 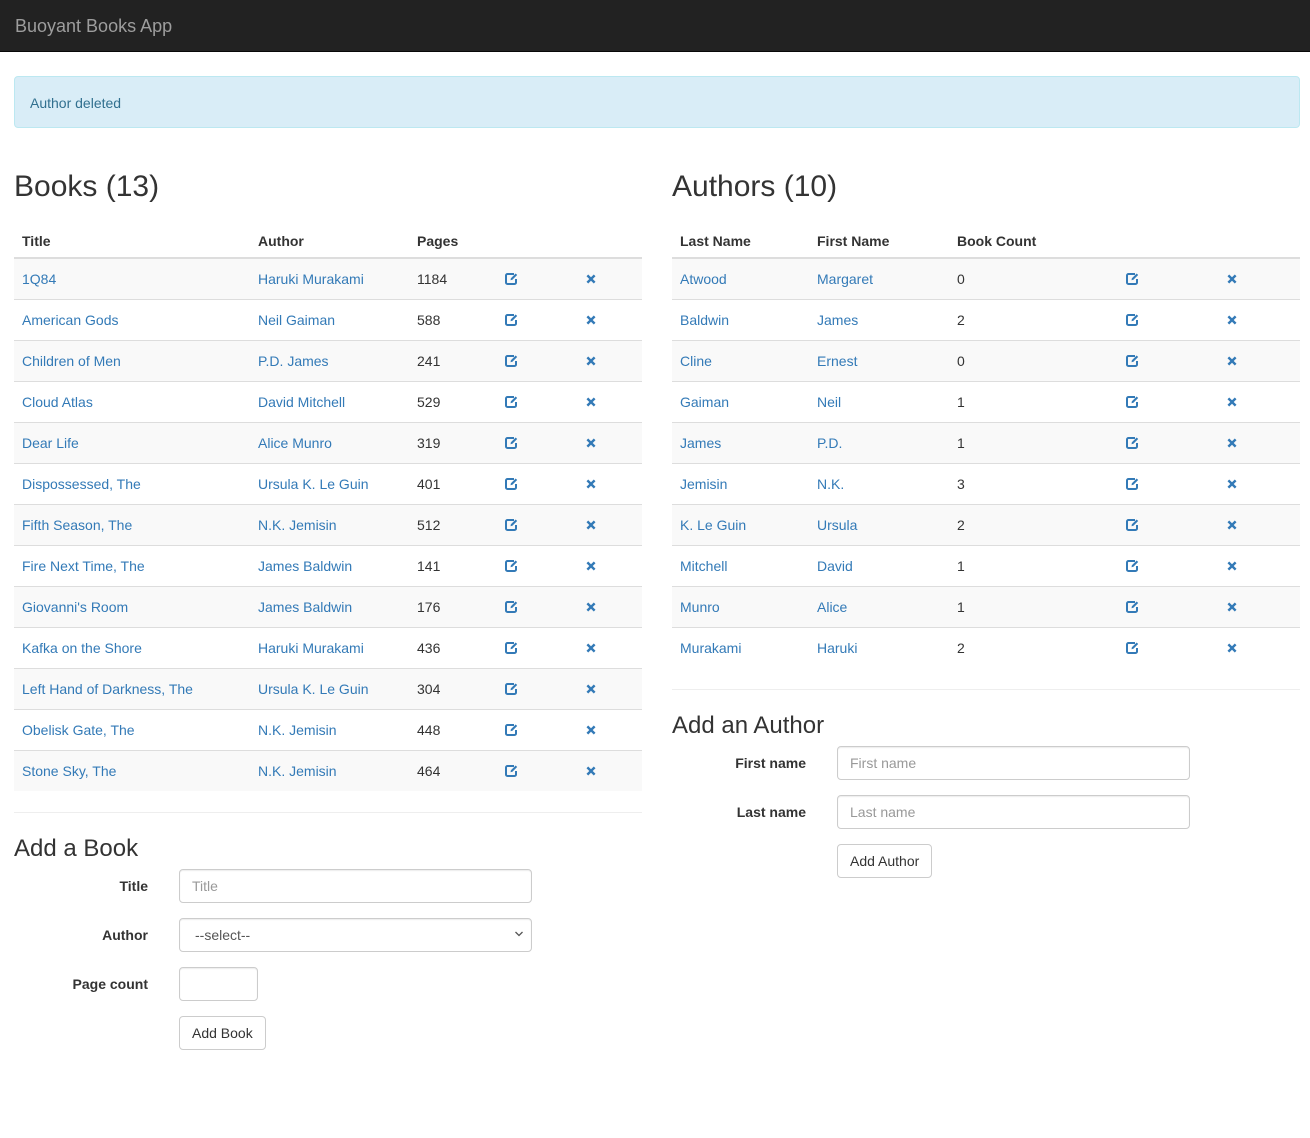 What do you see at coordinates (75, 607) in the screenshot?
I see `book-title-link: Giovanni's Room` at bounding box center [75, 607].